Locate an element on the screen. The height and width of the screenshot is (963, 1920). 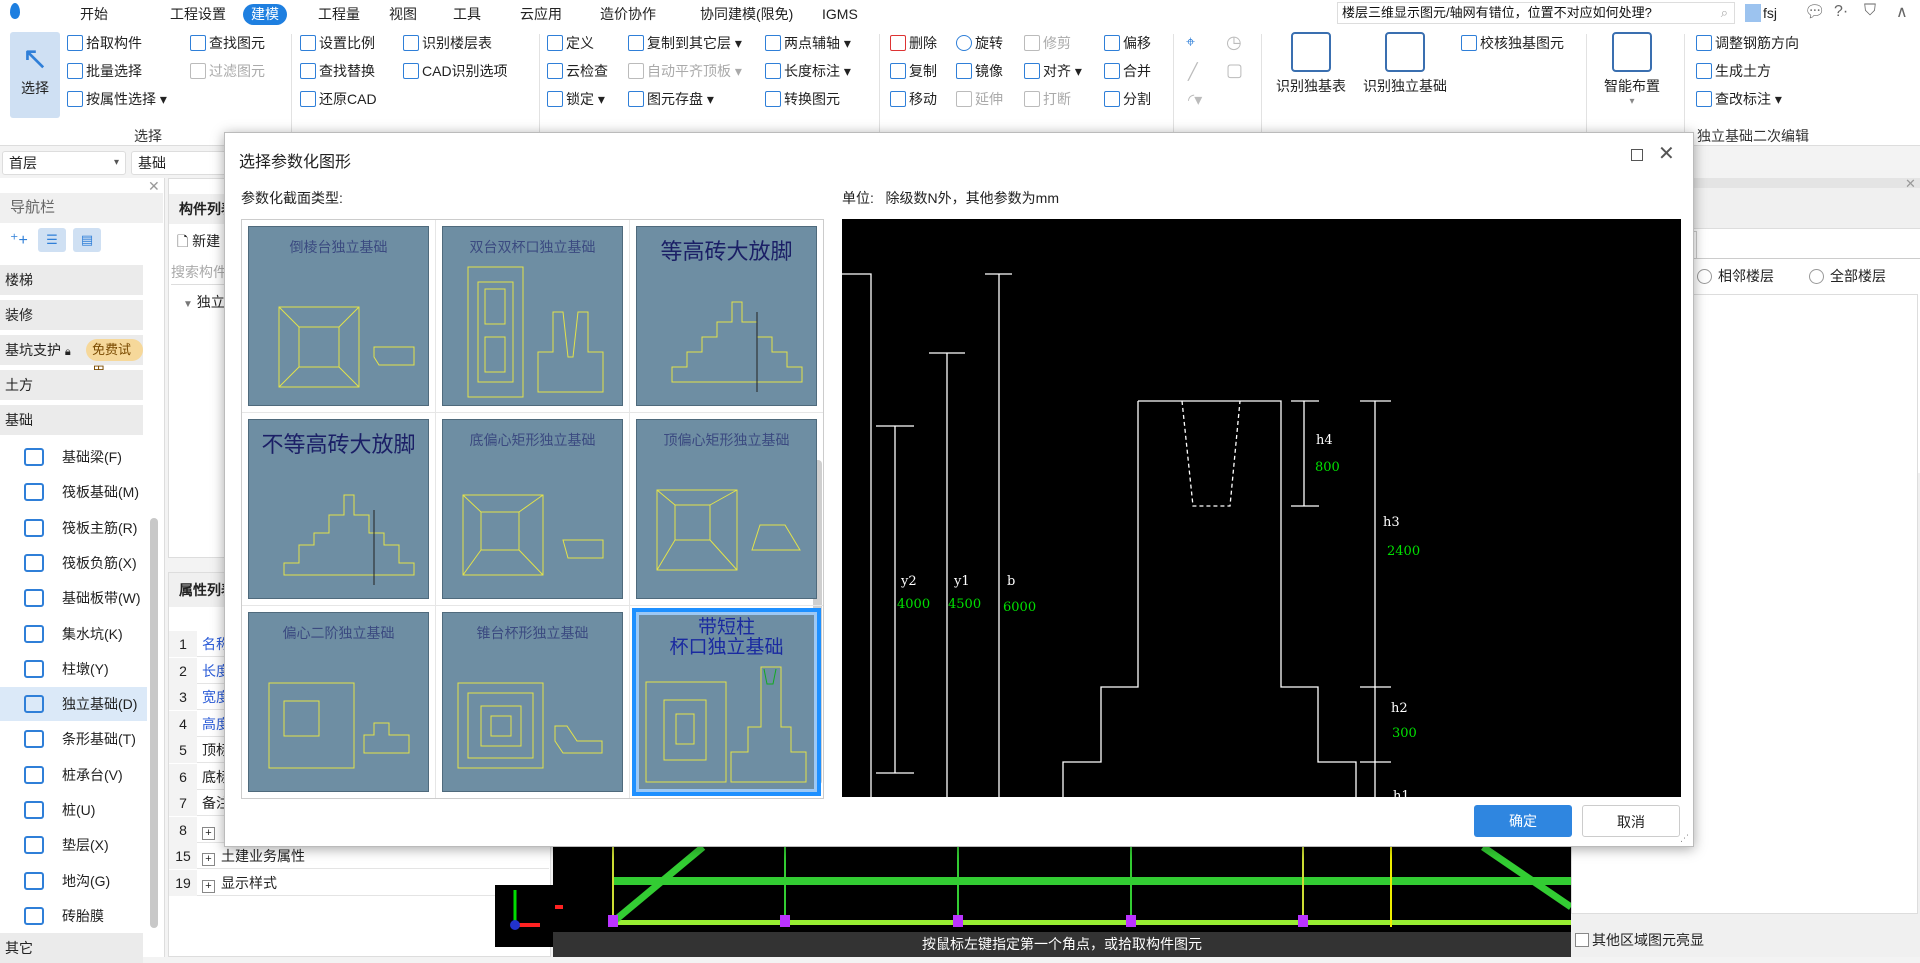
angle-icon: ◷ is located at coordinates (1234, 42).